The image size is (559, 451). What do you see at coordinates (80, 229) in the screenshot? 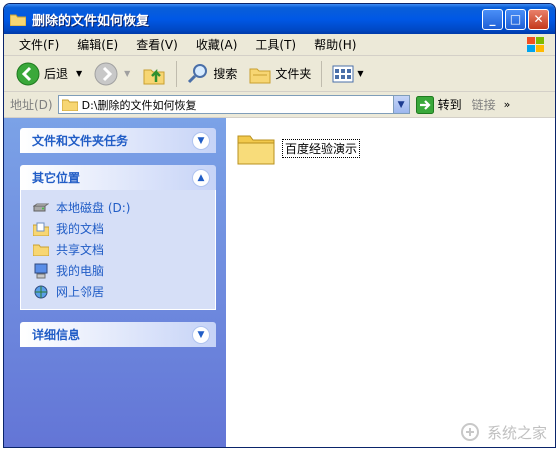
I see `place-label: 我的文档` at bounding box center [80, 229].